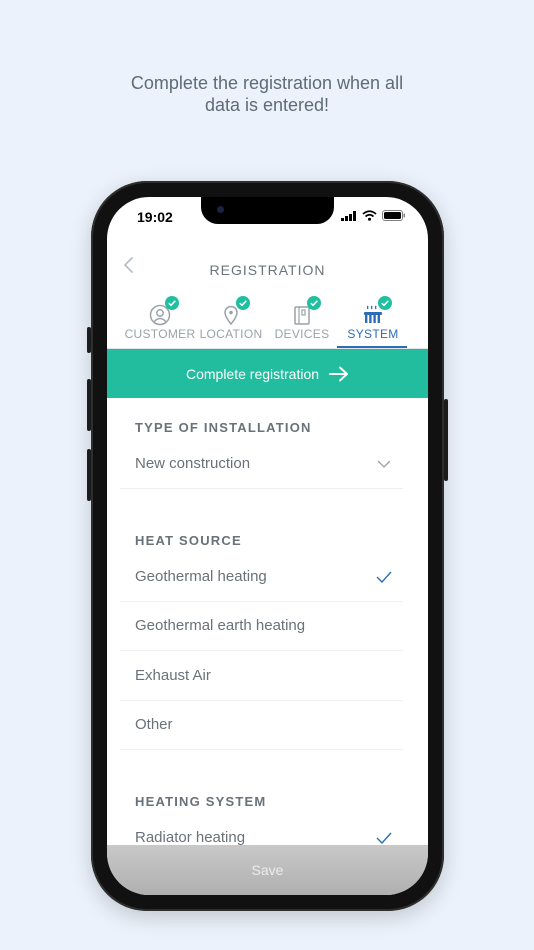 The image size is (534, 950). I want to click on tab-label: SYSTEM, so click(373, 334).